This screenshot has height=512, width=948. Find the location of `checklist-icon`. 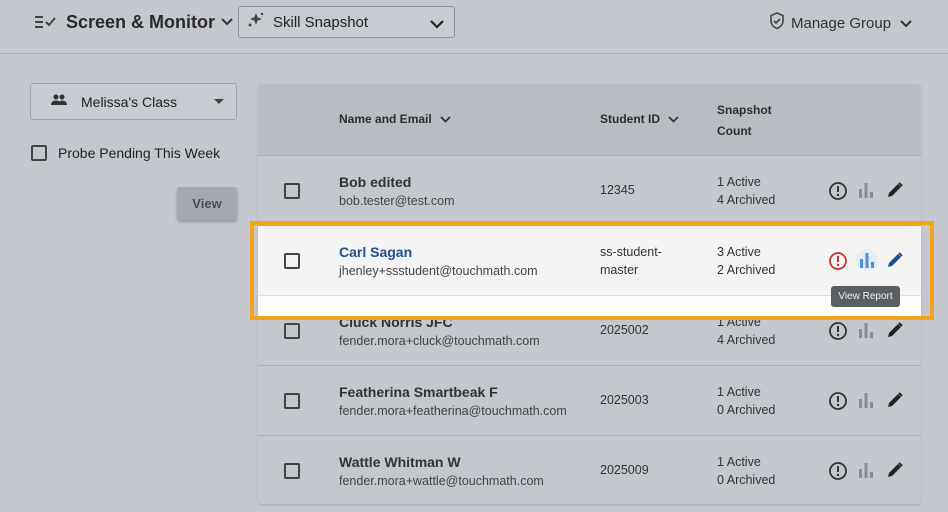

checklist-icon is located at coordinates (45, 22).